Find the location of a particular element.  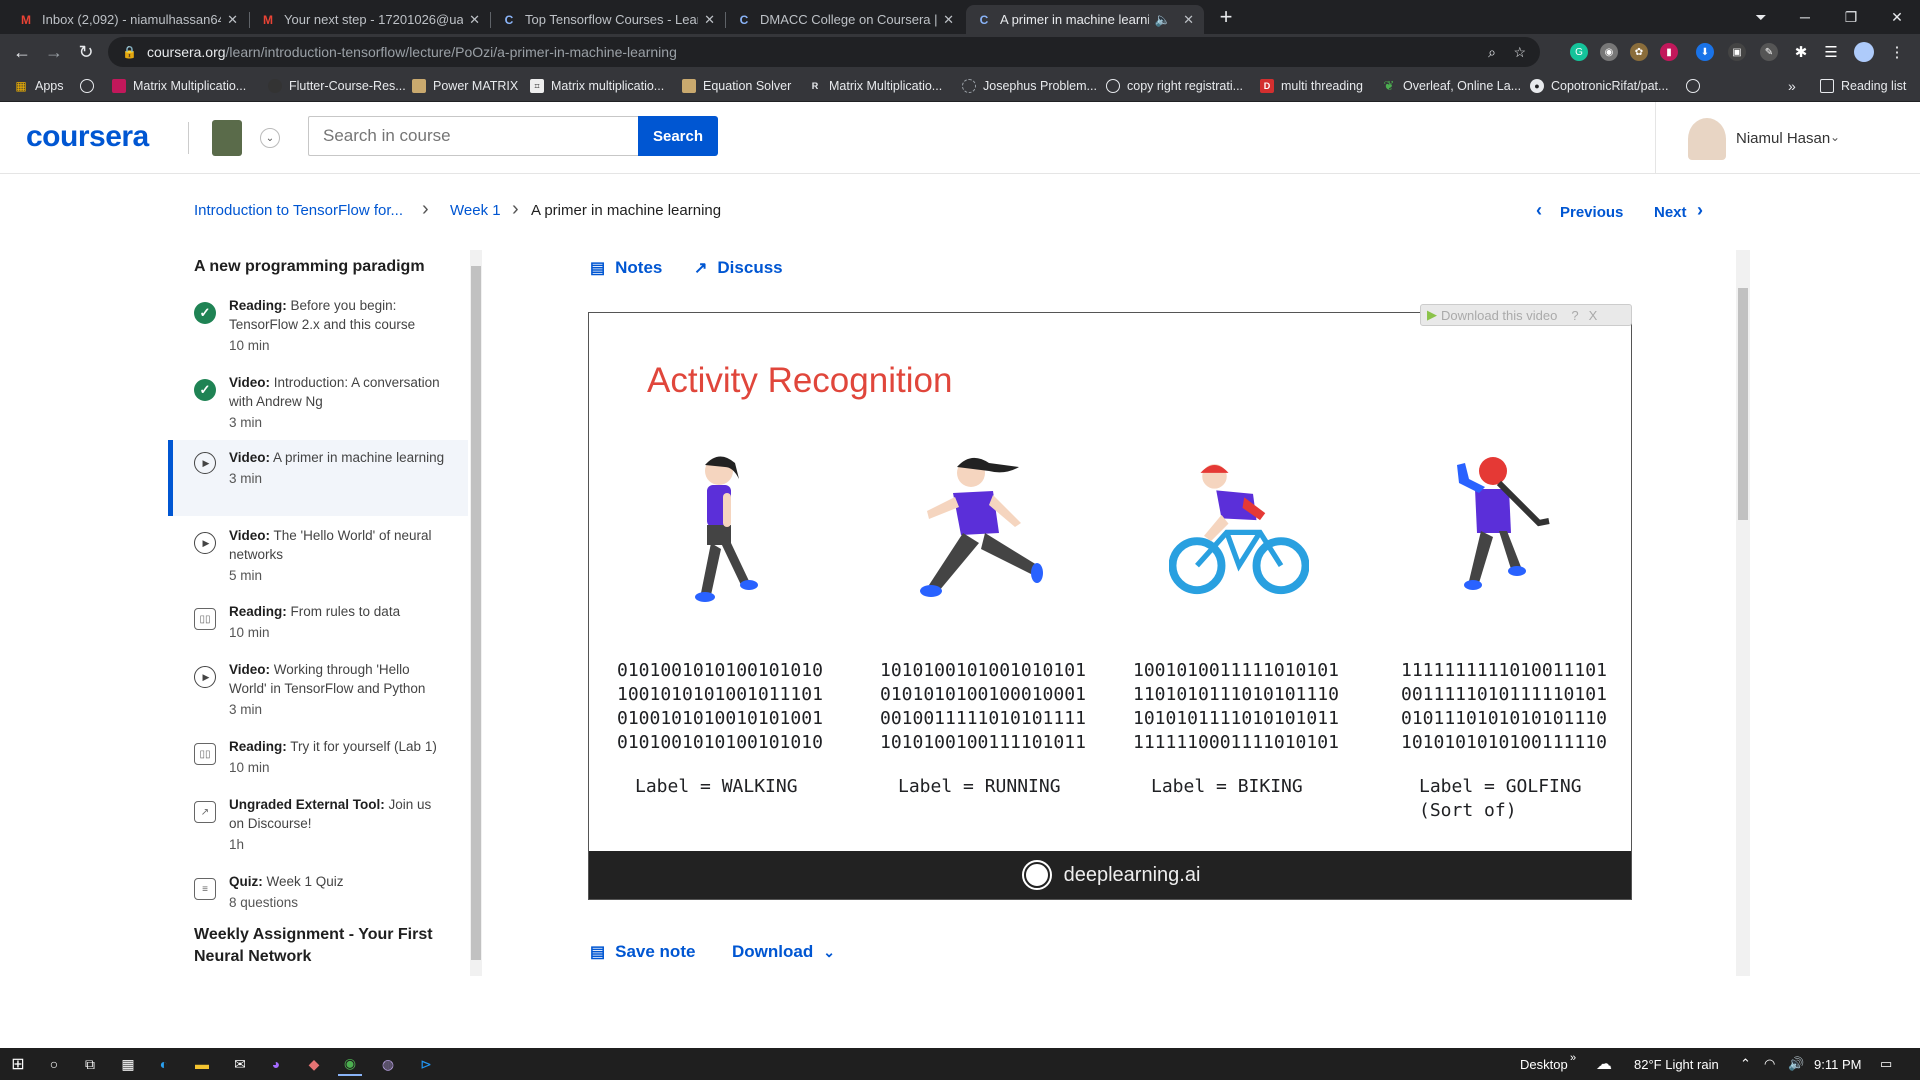

save-note-button: ▤ Save note is located at coordinates (642, 952).